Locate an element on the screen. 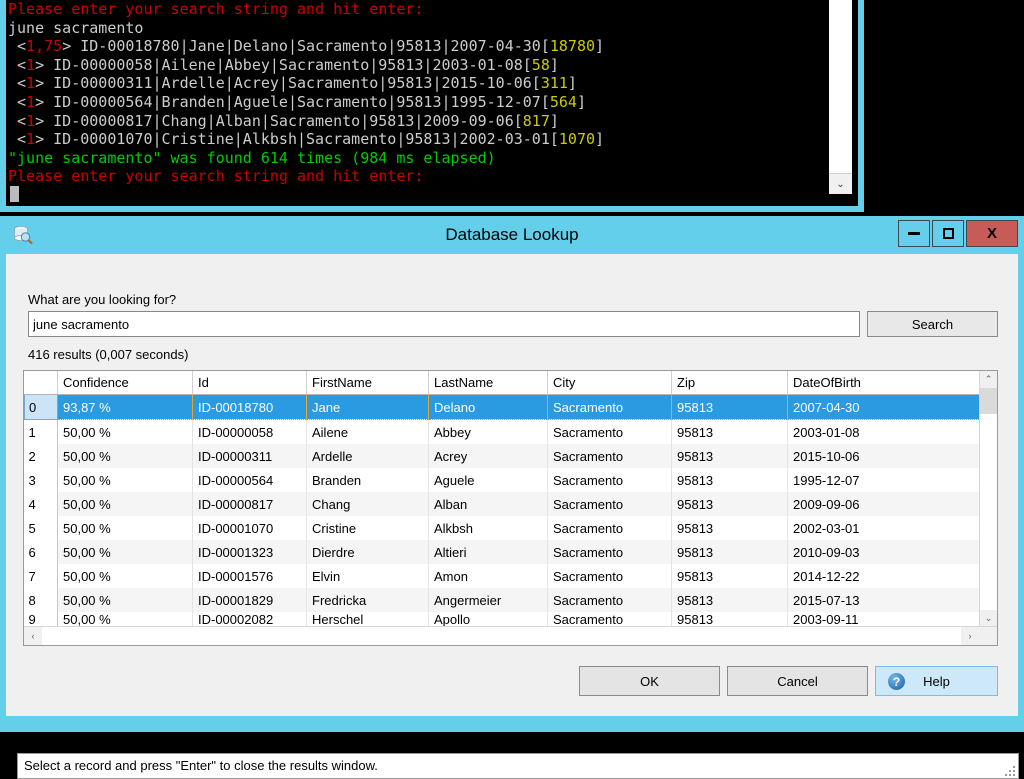 This screenshot has height=779, width=1024. cell-last: Apollo is located at coordinates (488, 619).